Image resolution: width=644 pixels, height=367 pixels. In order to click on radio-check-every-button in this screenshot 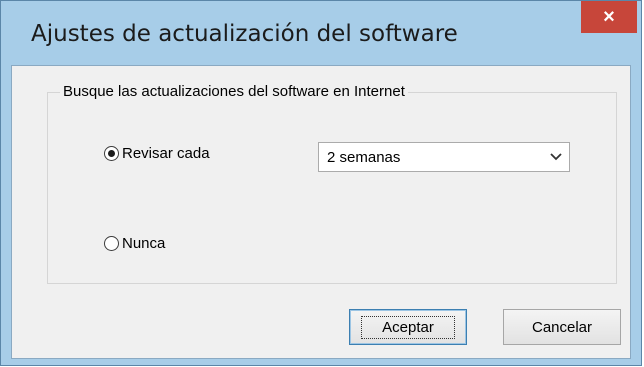, I will do `click(111, 153)`.